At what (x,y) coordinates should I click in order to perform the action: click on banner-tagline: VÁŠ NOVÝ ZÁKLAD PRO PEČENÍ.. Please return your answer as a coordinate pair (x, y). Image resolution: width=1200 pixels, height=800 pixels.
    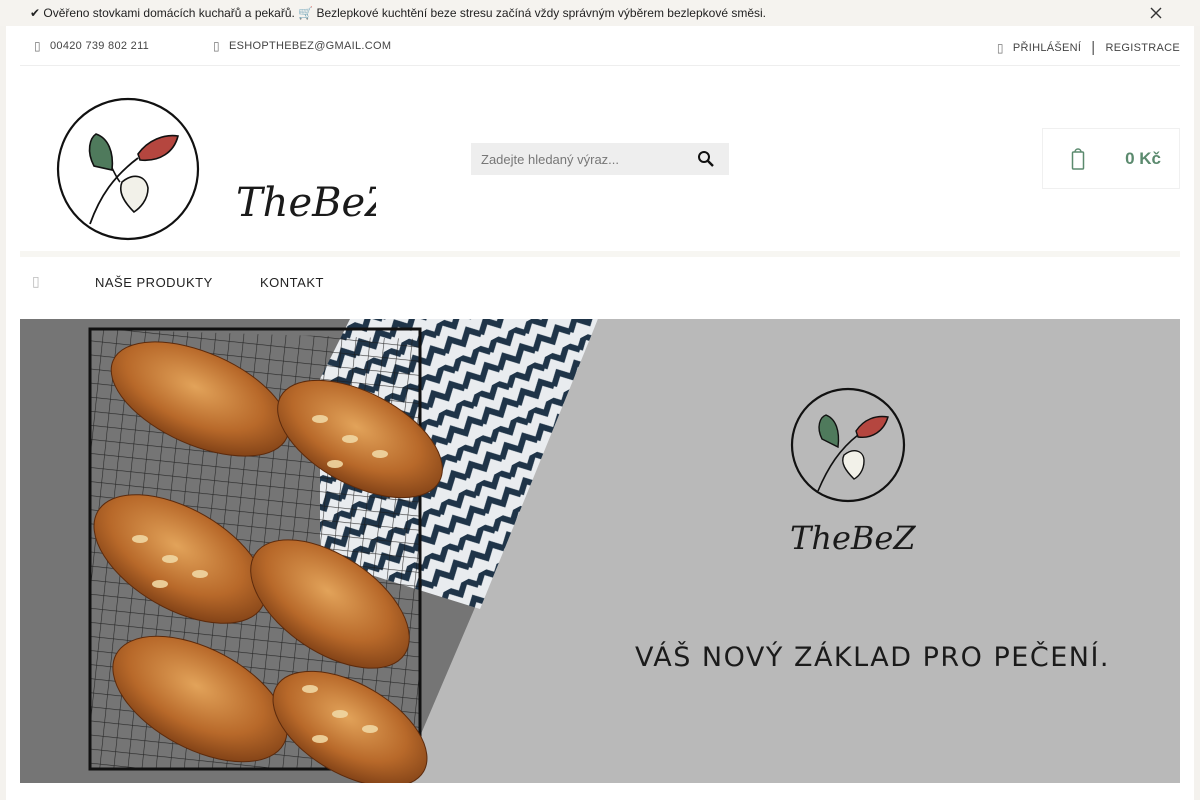
    Looking at the image, I should click on (873, 657).